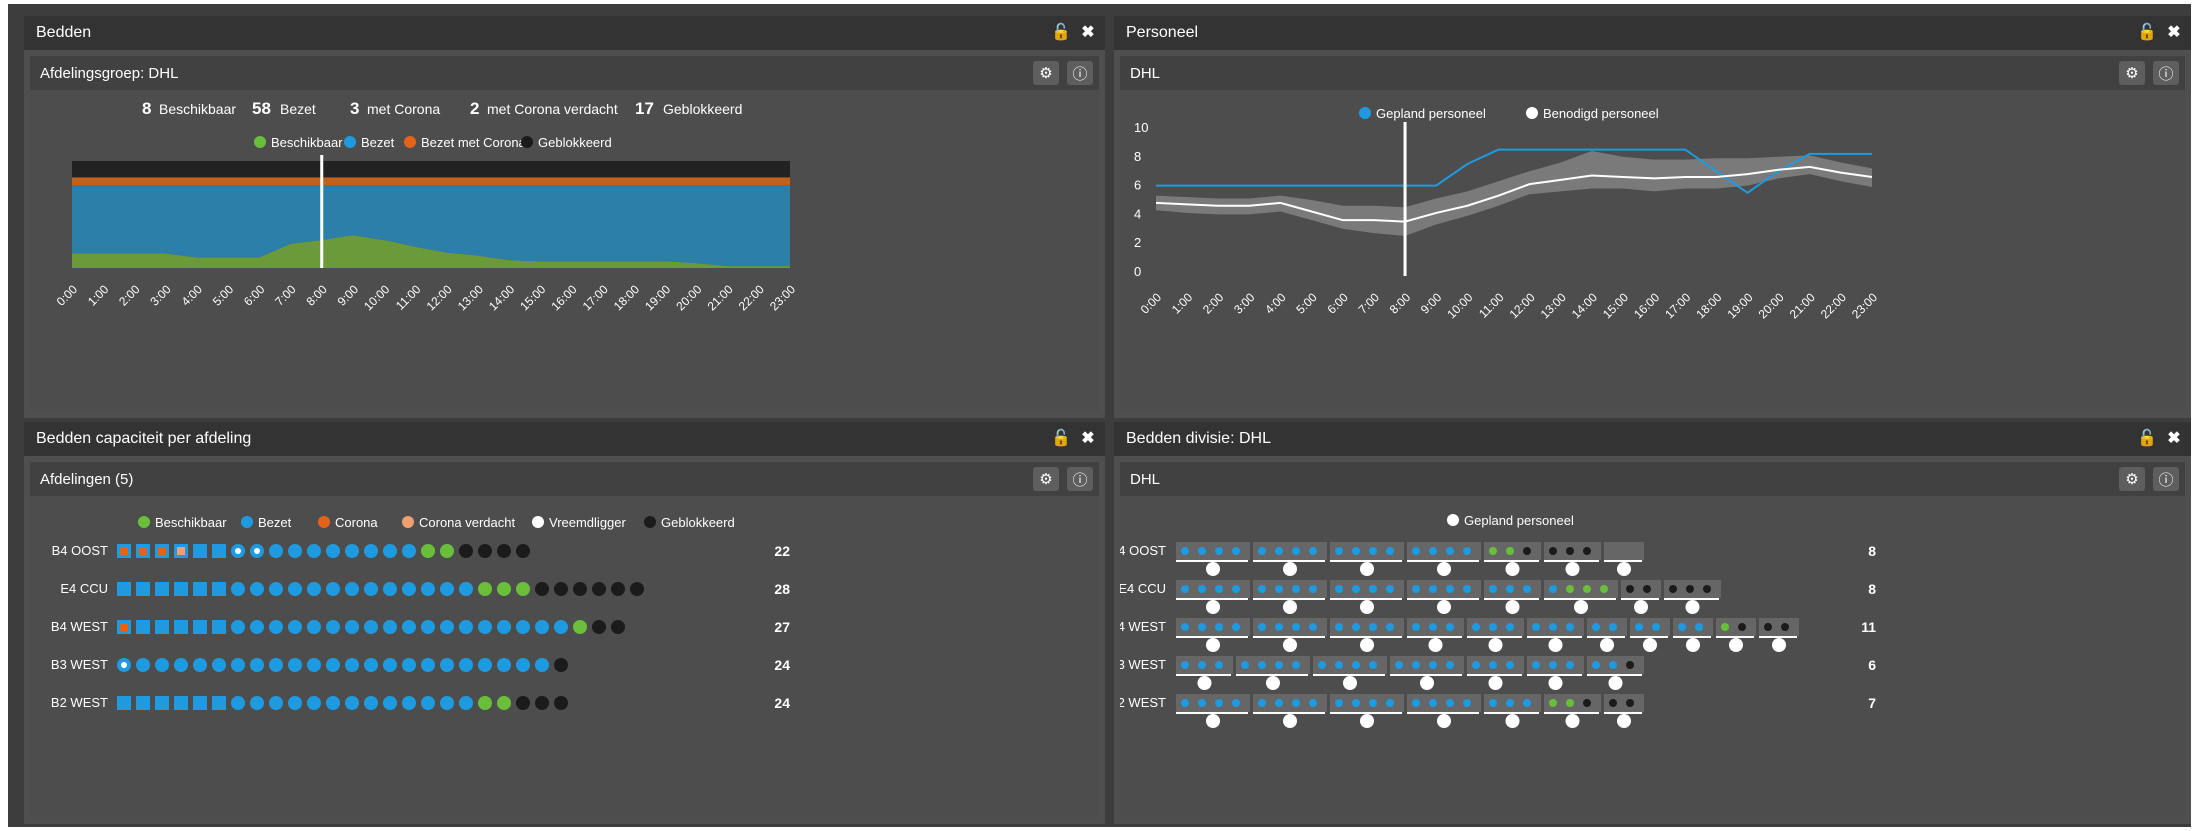 The height and width of the screenshot is (831, 2199). What do you see at coordinates (501, 297) in the screenshot?
I see `x-tick-label: 14:00` at bounding box center [501, 297].